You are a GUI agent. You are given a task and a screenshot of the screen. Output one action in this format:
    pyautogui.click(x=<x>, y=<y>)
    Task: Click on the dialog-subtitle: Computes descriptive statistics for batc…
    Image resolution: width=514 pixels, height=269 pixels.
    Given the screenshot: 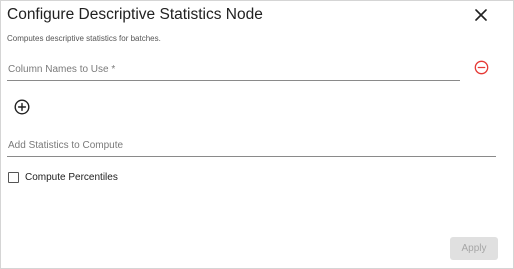 What is the action you would take?
    pyautogui.click(x=84, y=38)
    